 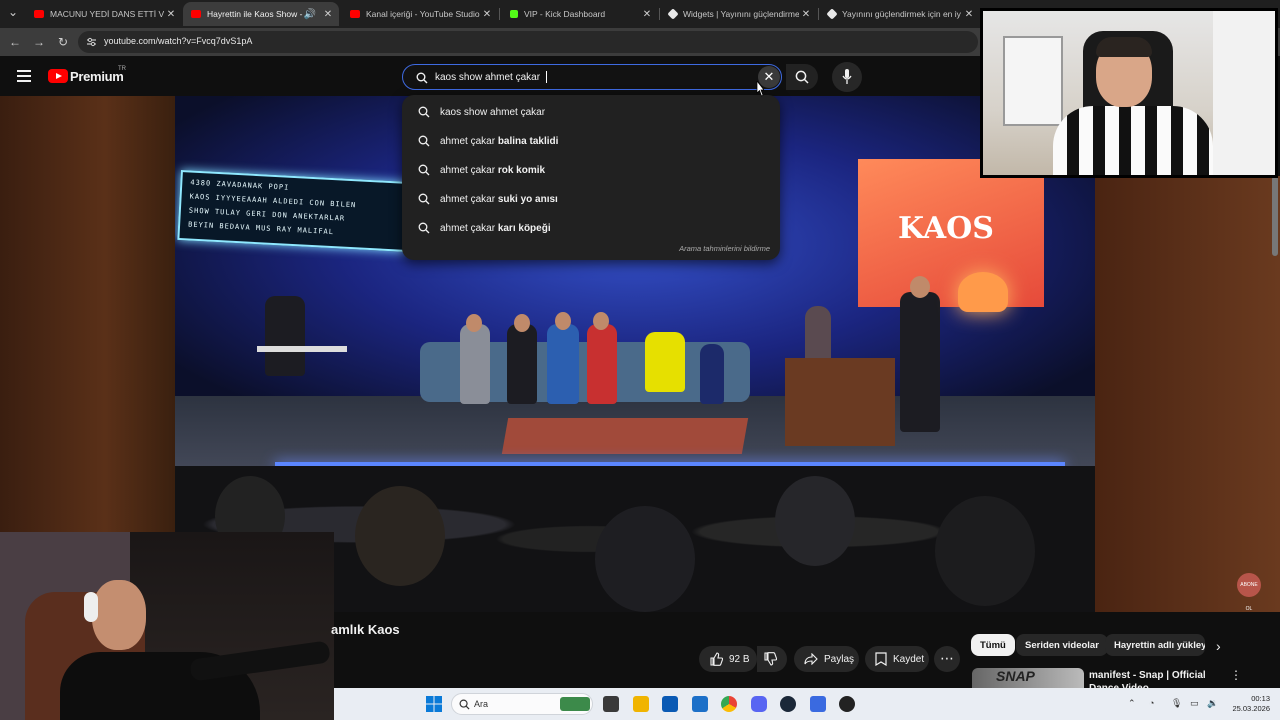 What do you see at coordinates (1151, 703) in the screenshot?
I see `network-icon: ◔` at bounding box center [1151, 703].